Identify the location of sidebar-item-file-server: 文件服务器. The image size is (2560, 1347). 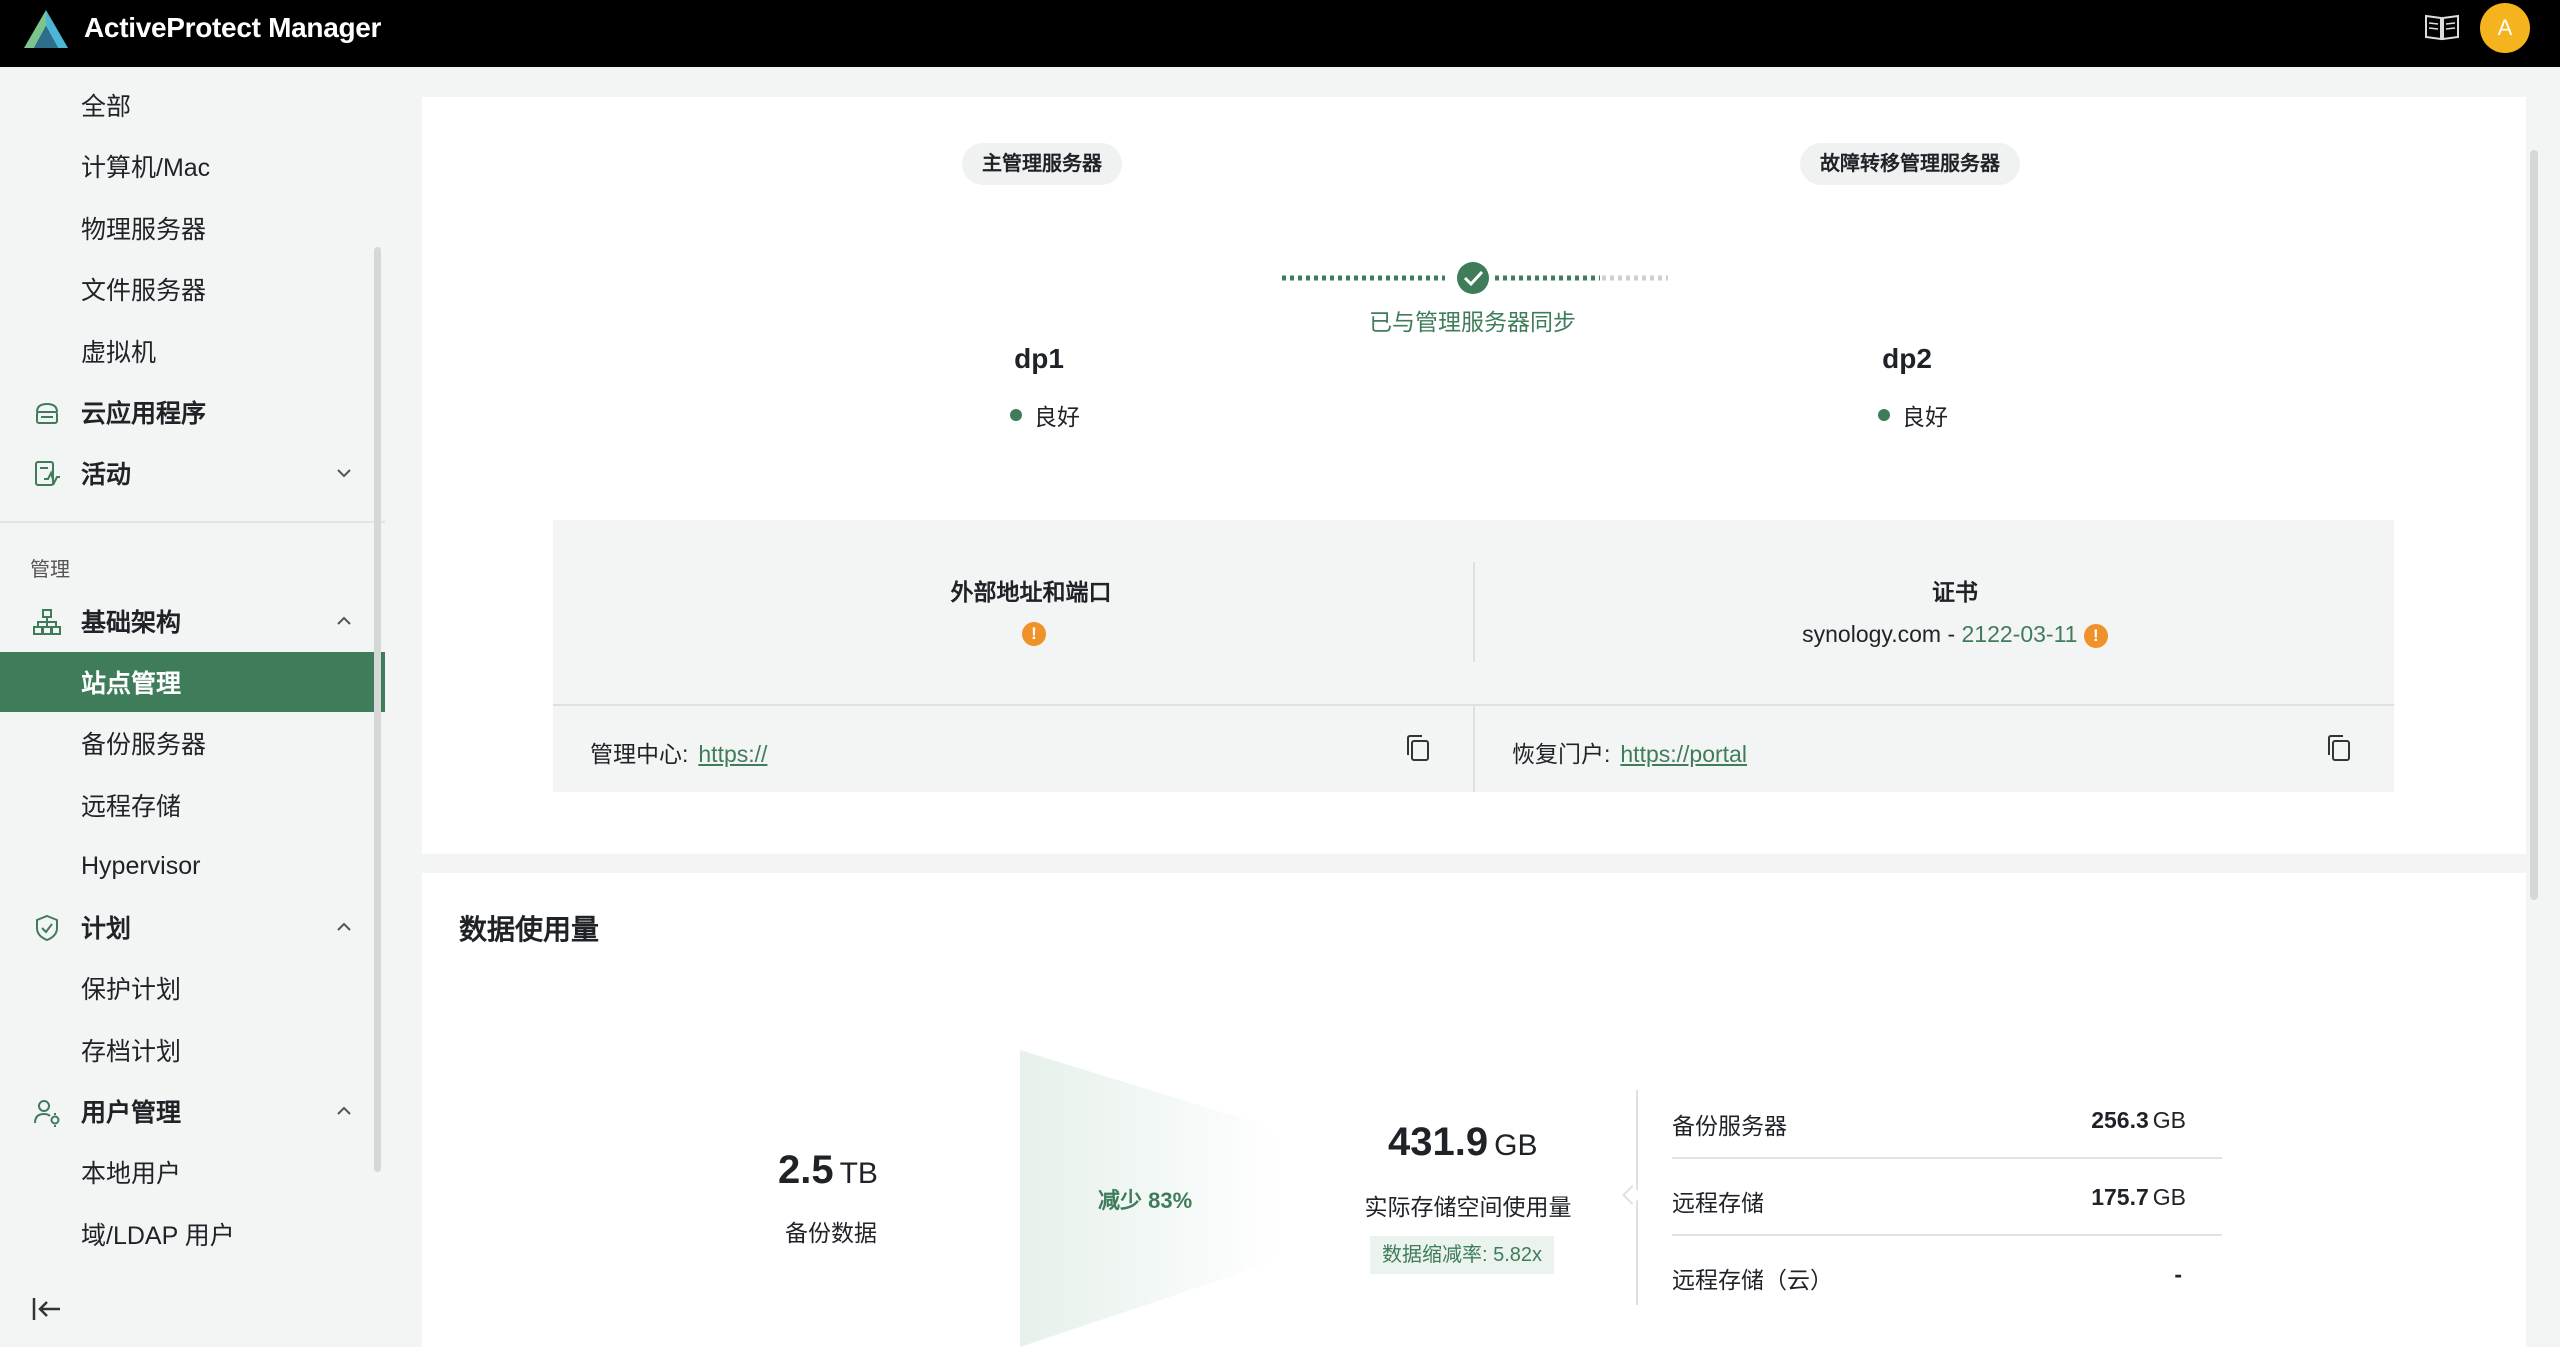
(192, 289).